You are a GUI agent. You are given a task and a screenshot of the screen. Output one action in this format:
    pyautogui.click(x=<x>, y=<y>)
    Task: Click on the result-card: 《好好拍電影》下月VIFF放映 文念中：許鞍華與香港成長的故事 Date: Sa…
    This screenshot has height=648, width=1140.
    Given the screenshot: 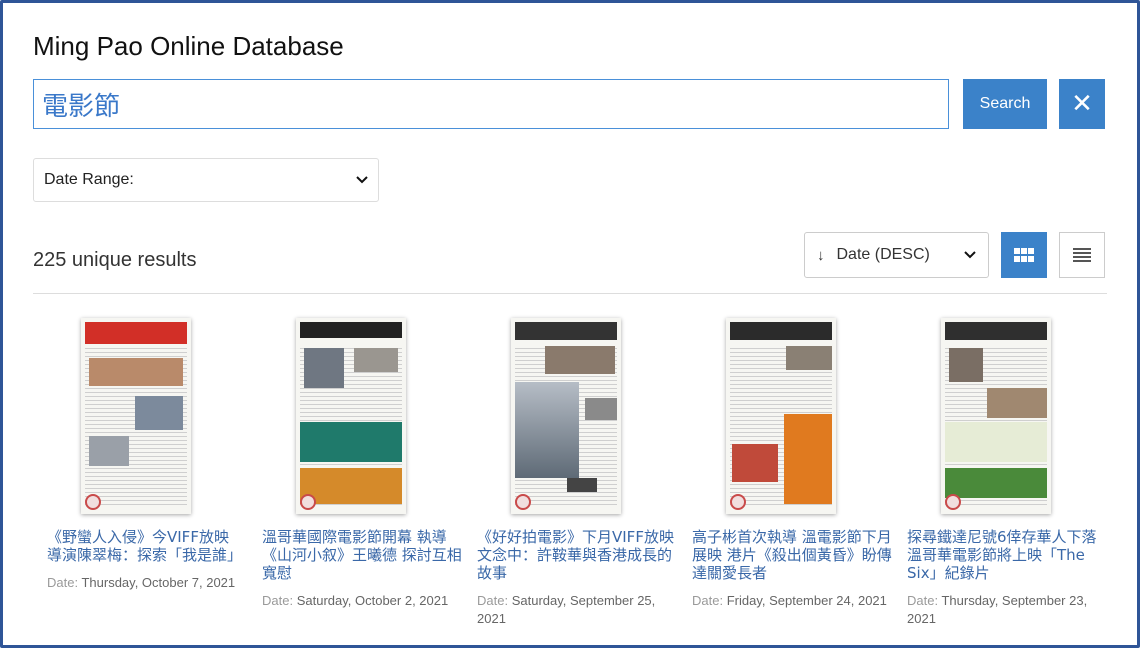 What is the action you would take?
    pyautogui.click(x=577, y=473)
    